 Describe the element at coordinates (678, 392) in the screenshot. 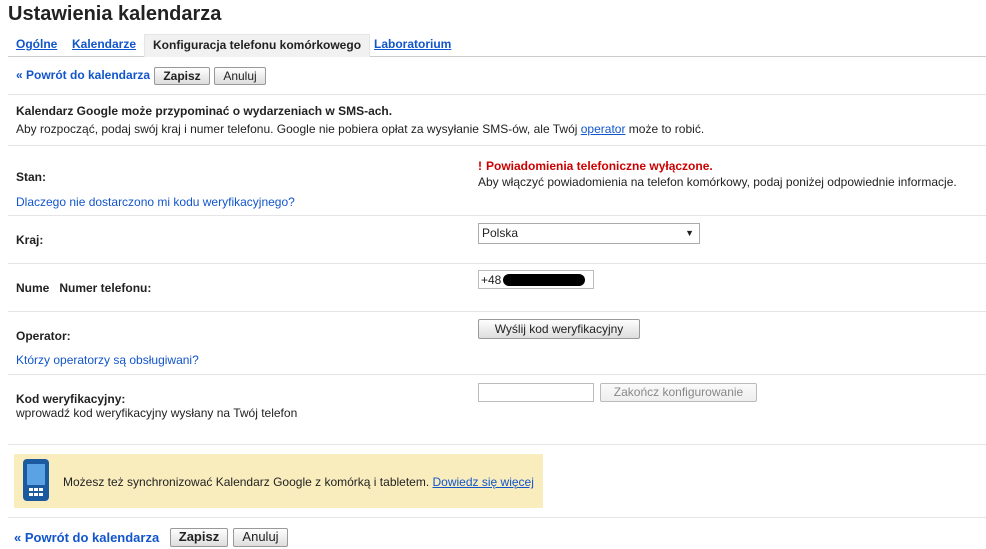

I see `finish-setup-button: Zakończ konfigurowanie` at that location.